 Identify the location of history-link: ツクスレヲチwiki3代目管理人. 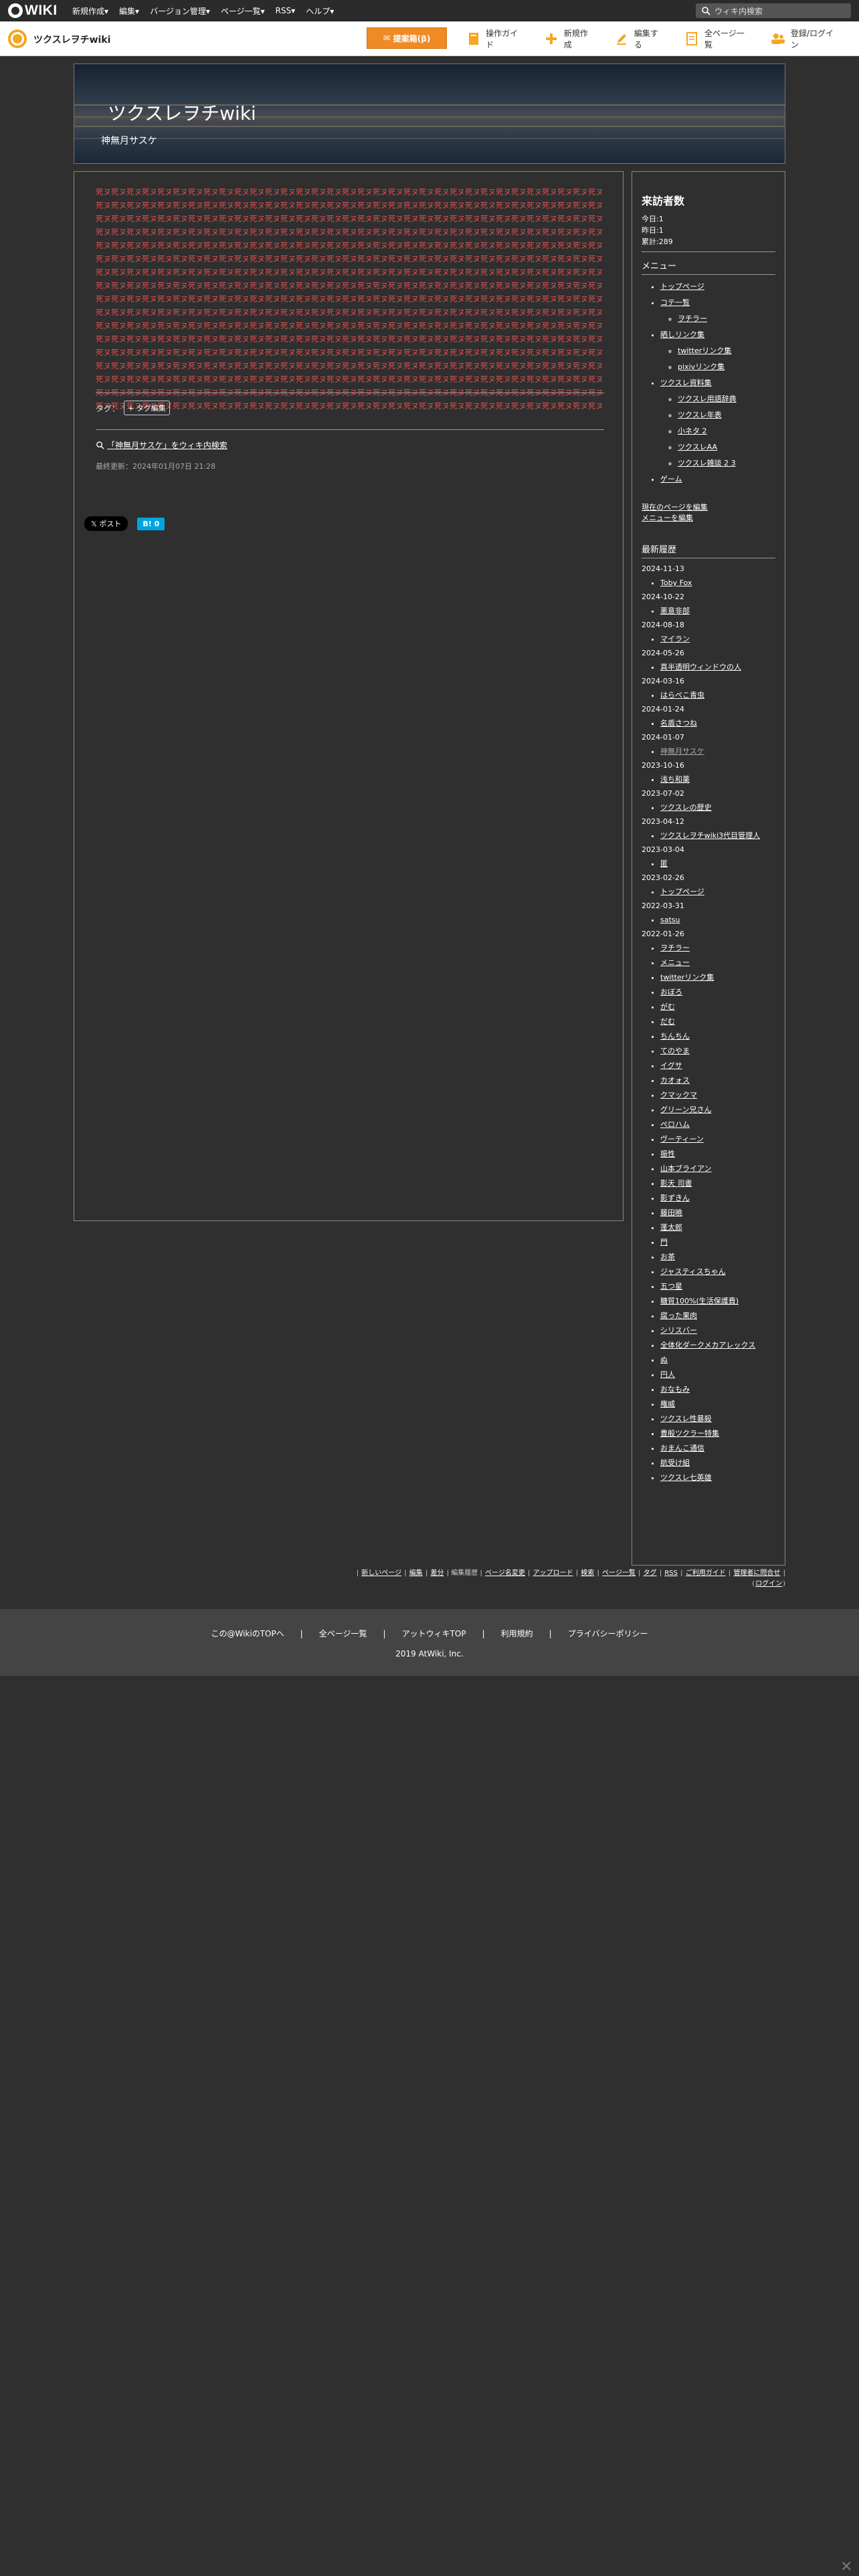
(710, 836).